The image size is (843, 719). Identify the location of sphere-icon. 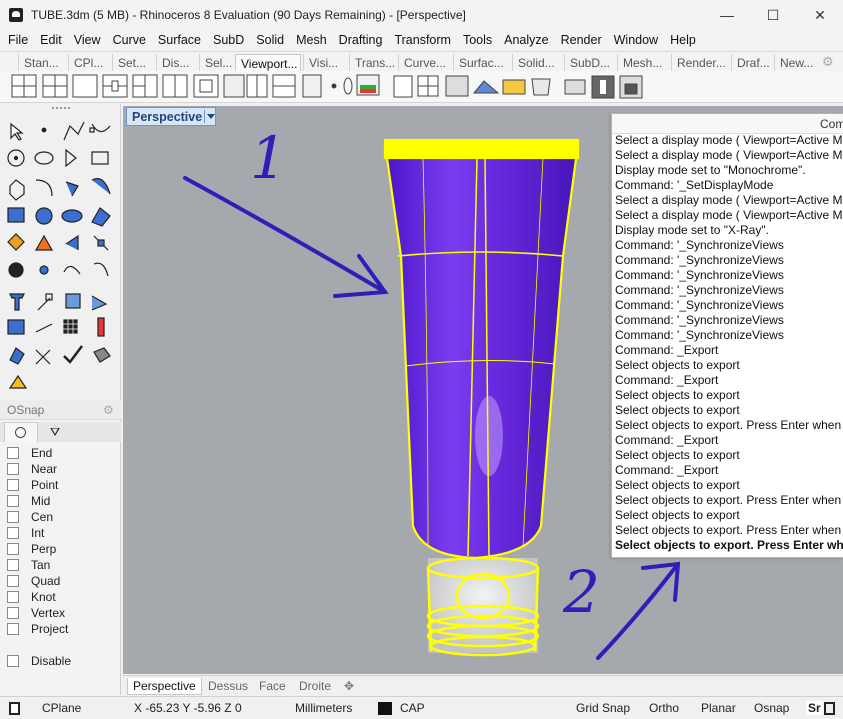
(44, 216).